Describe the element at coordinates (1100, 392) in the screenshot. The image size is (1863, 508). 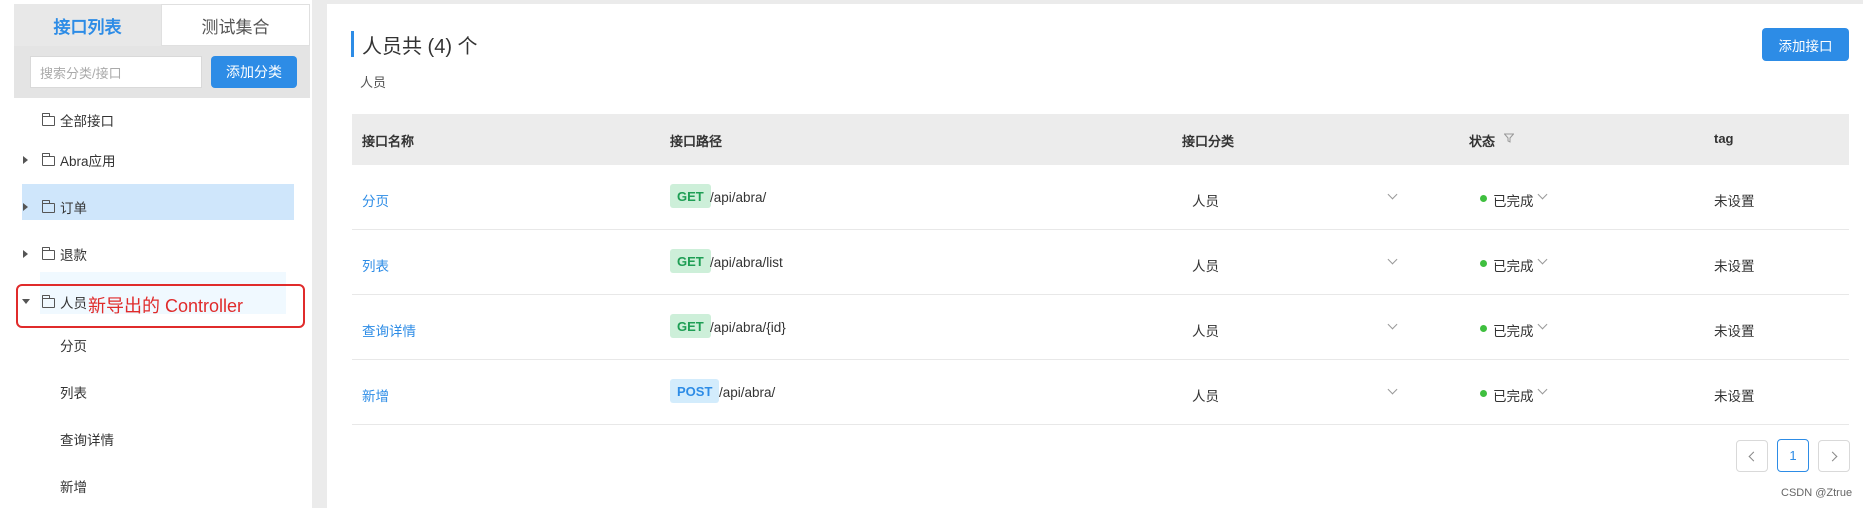
I see `table-row: 新增 POST /api/abra/ 人员 已完成 未设置` at that location.